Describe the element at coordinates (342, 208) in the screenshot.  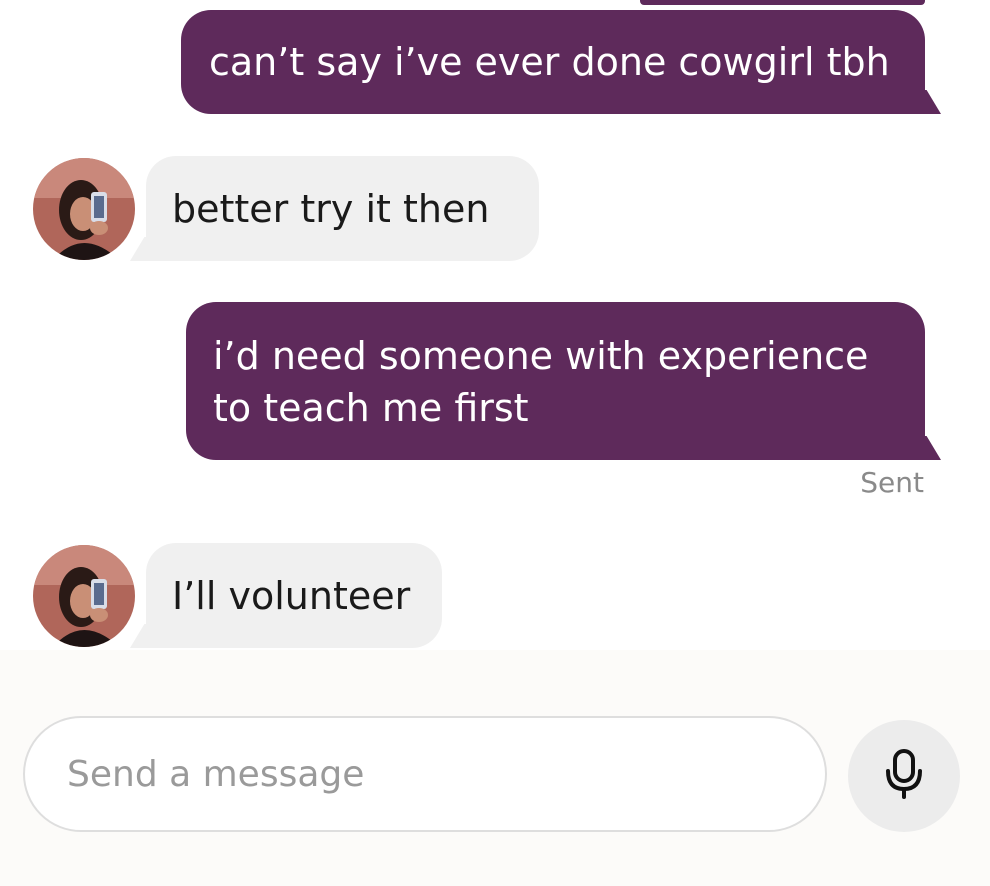
I see `incoming-message: better try it then` at that location.